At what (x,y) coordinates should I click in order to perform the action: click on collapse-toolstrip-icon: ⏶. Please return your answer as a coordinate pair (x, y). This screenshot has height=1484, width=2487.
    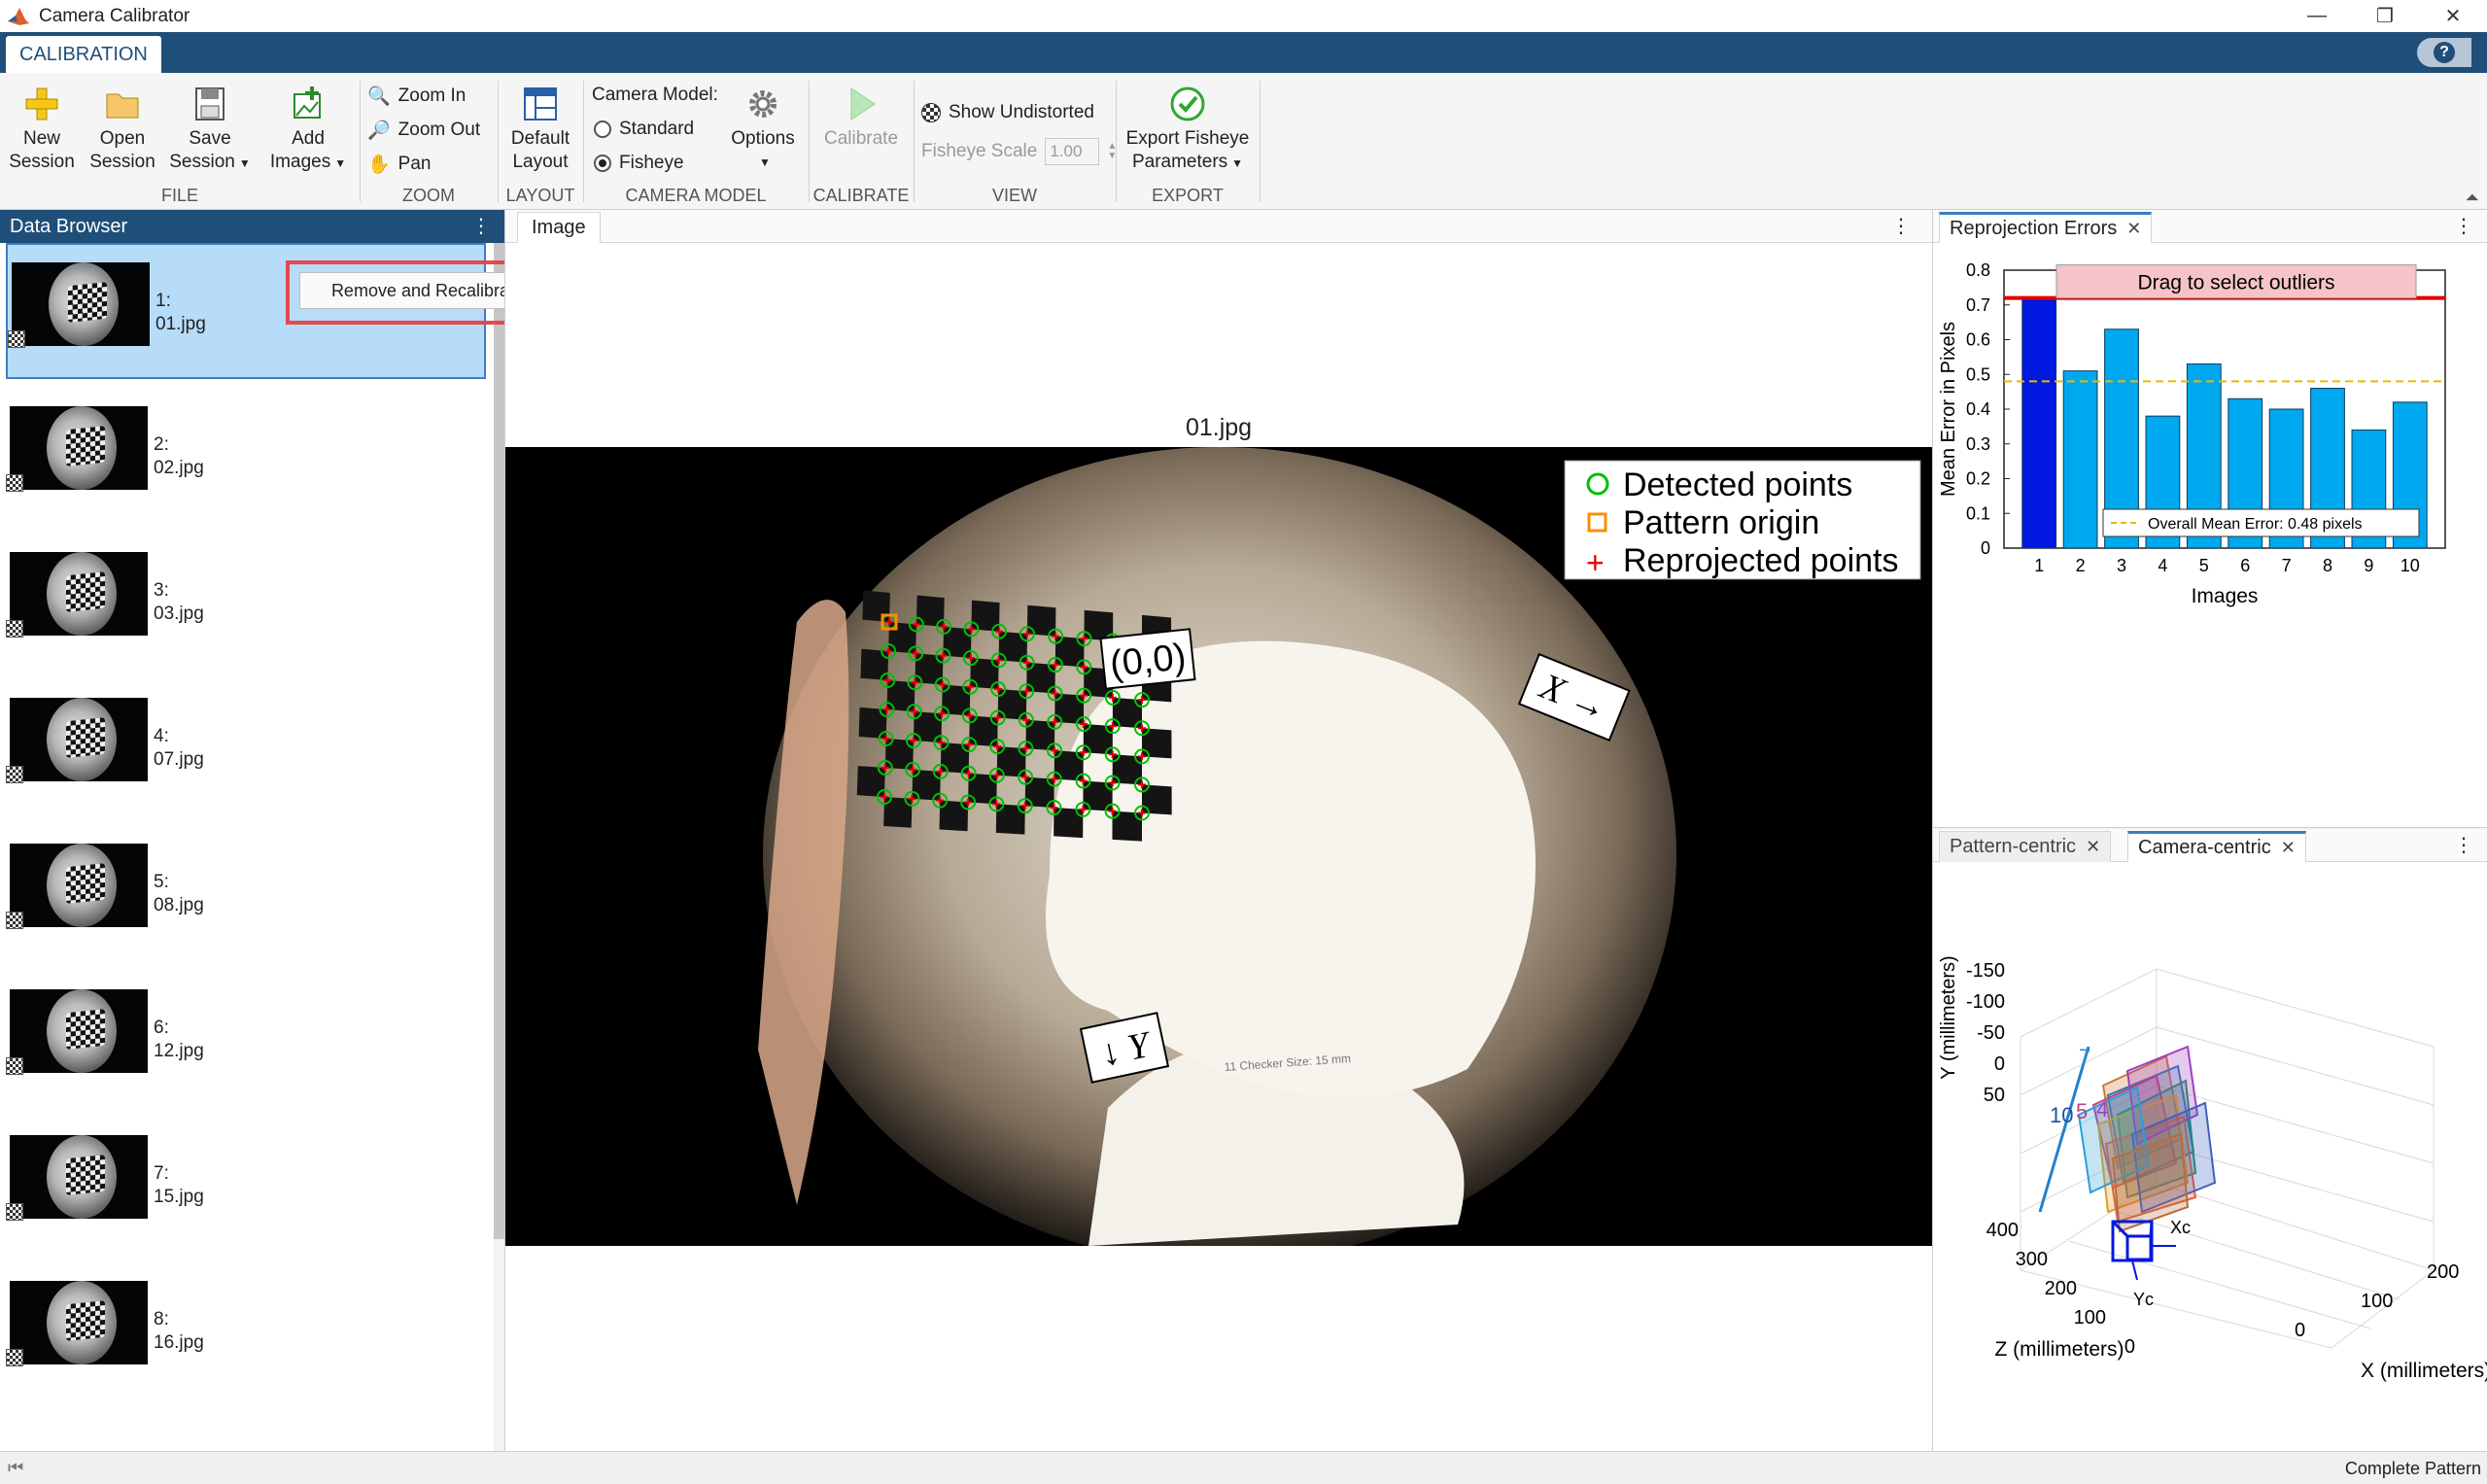
    Looking at the image, I should click on (2472, 198).